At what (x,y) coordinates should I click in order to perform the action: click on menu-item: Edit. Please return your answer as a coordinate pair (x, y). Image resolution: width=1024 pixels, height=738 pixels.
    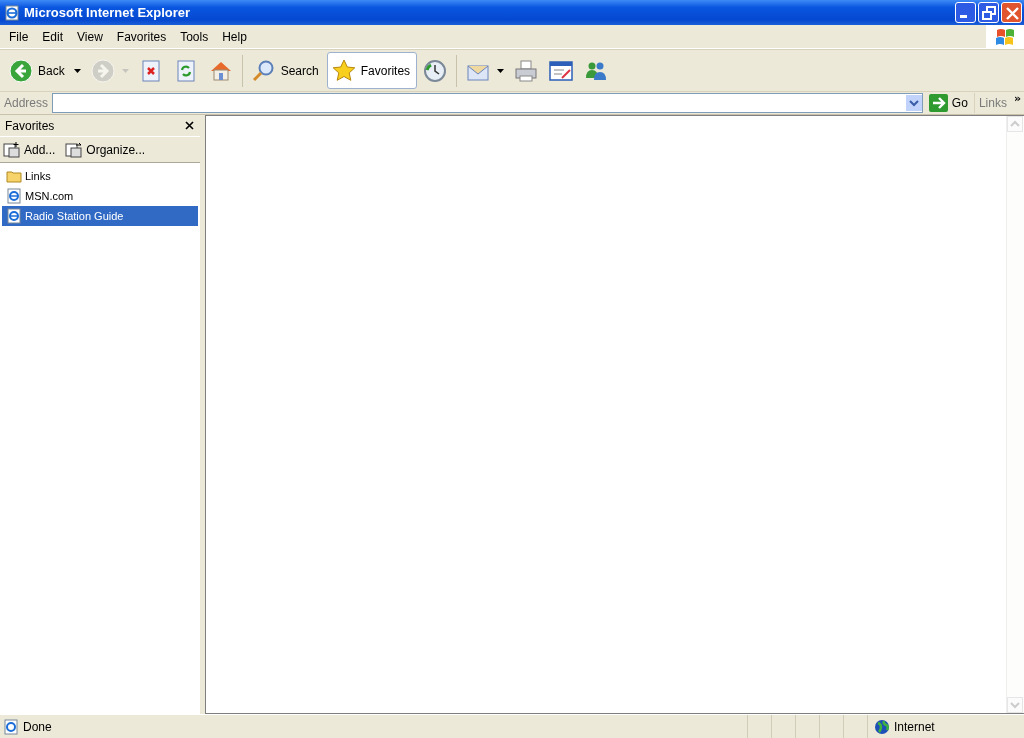
    Looking at the image, I should click on (53, 36).